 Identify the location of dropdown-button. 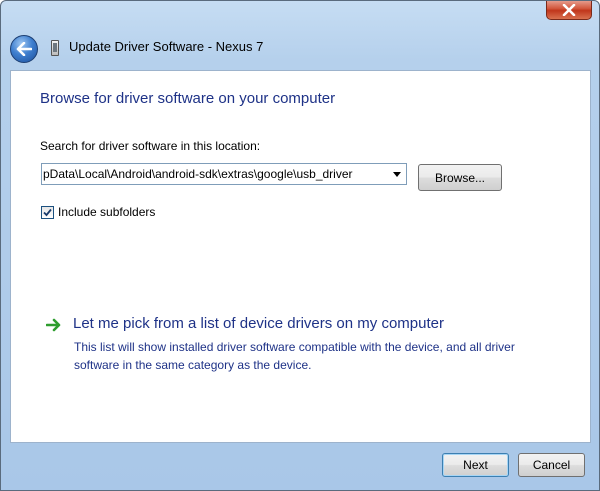
(397, 174).